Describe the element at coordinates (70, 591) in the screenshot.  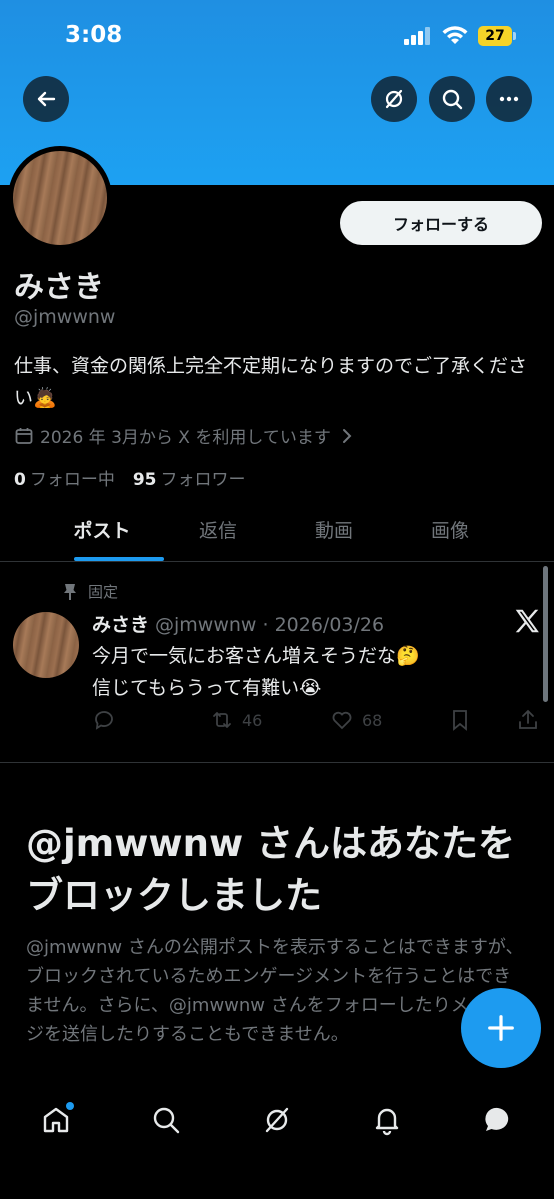
I see `pin-icon` at that location.